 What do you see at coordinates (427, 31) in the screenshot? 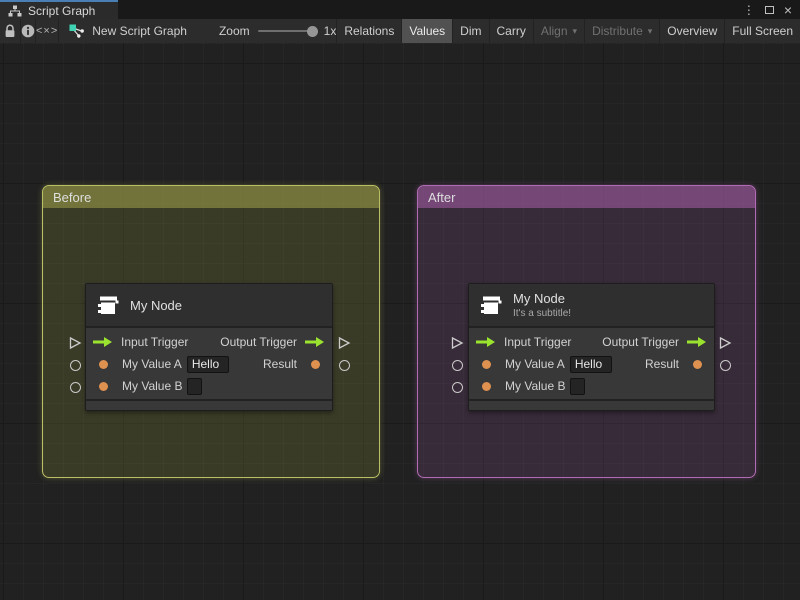
I see `values-button: Values` at bounding box center [427, 31].